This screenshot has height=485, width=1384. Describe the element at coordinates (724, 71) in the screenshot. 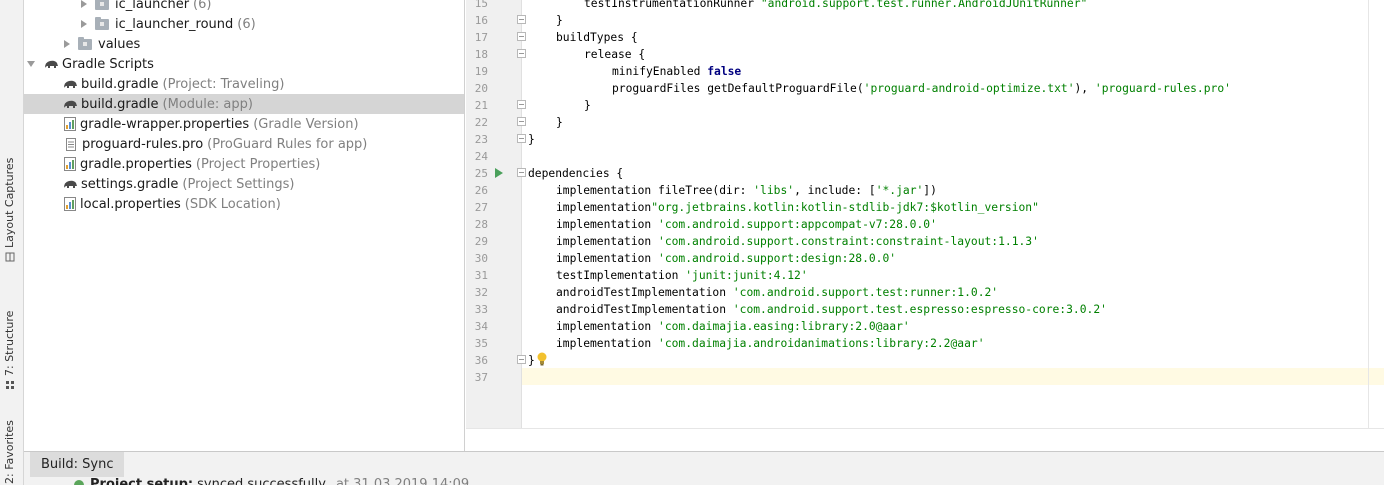

I see `code-keyword: false` at that location.